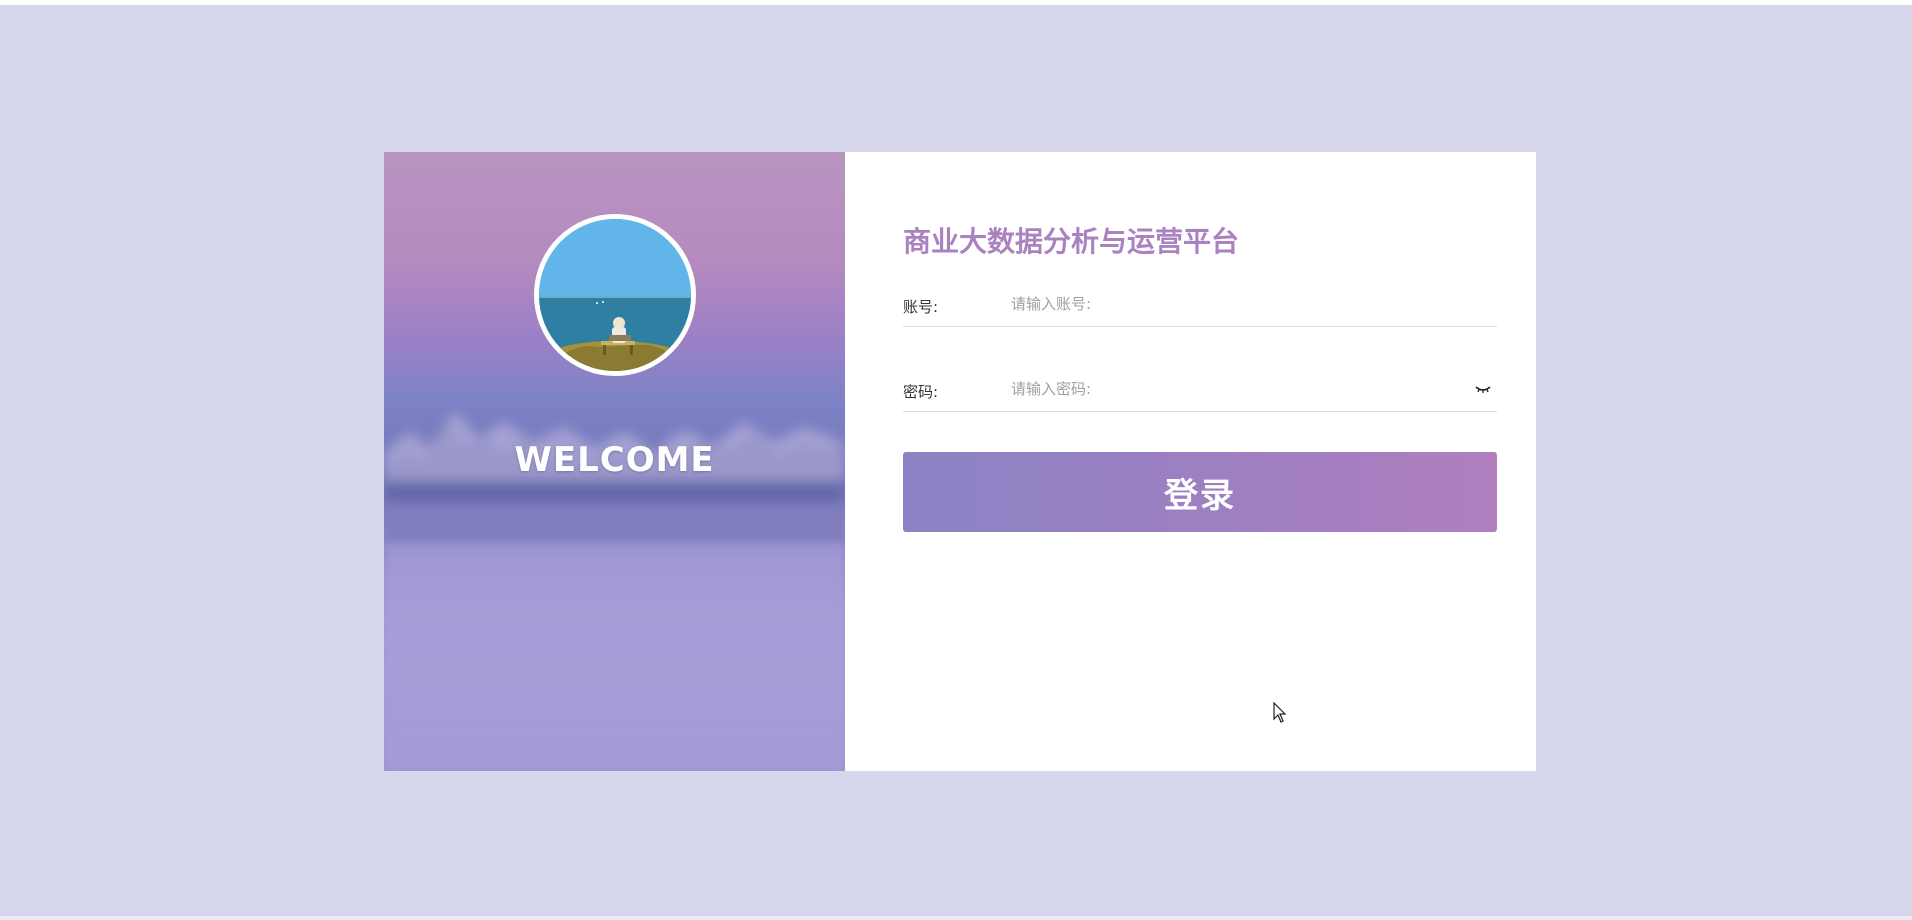  Describe the element at coordinates (921, 392) in the screenshot. I see `password-label: 密码:` at that location.